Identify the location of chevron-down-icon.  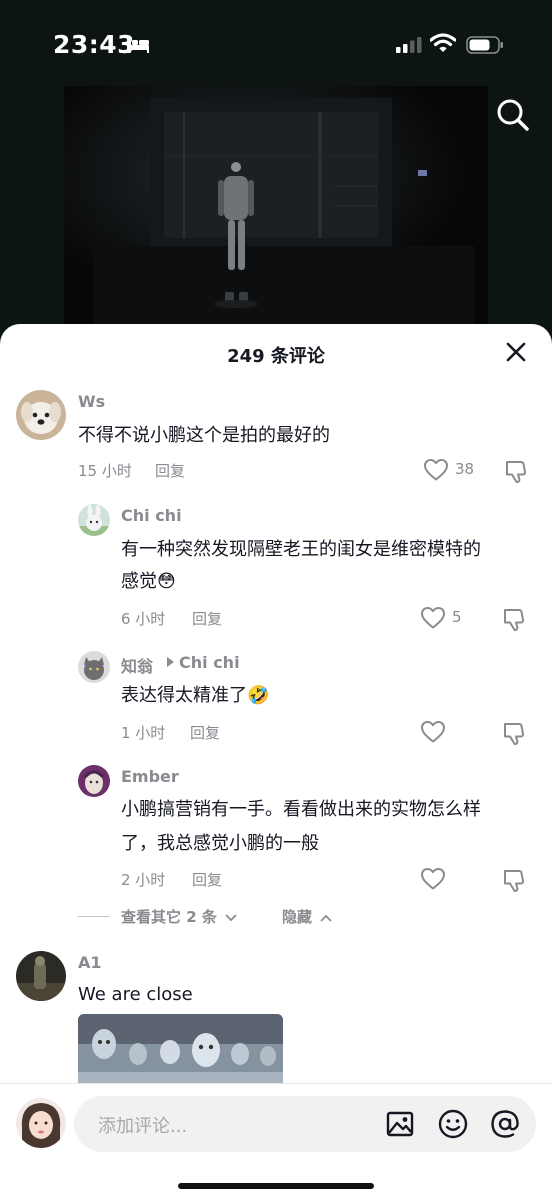
(231, 918).